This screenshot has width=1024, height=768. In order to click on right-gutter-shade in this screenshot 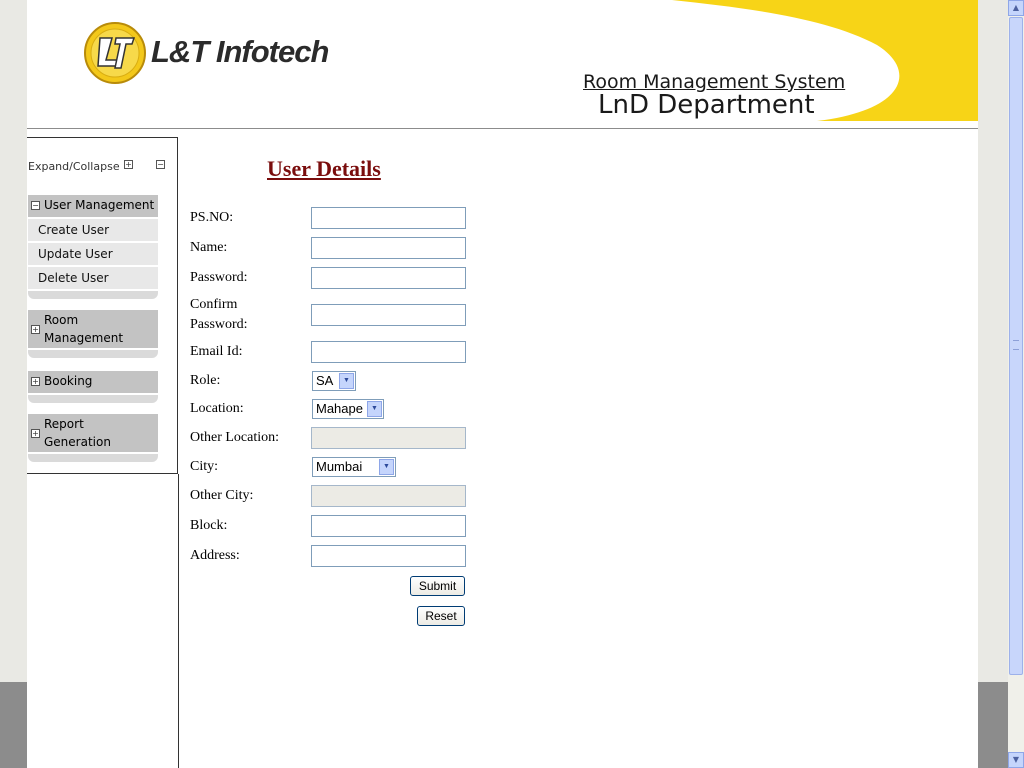, I will do `click(993, 725)`.